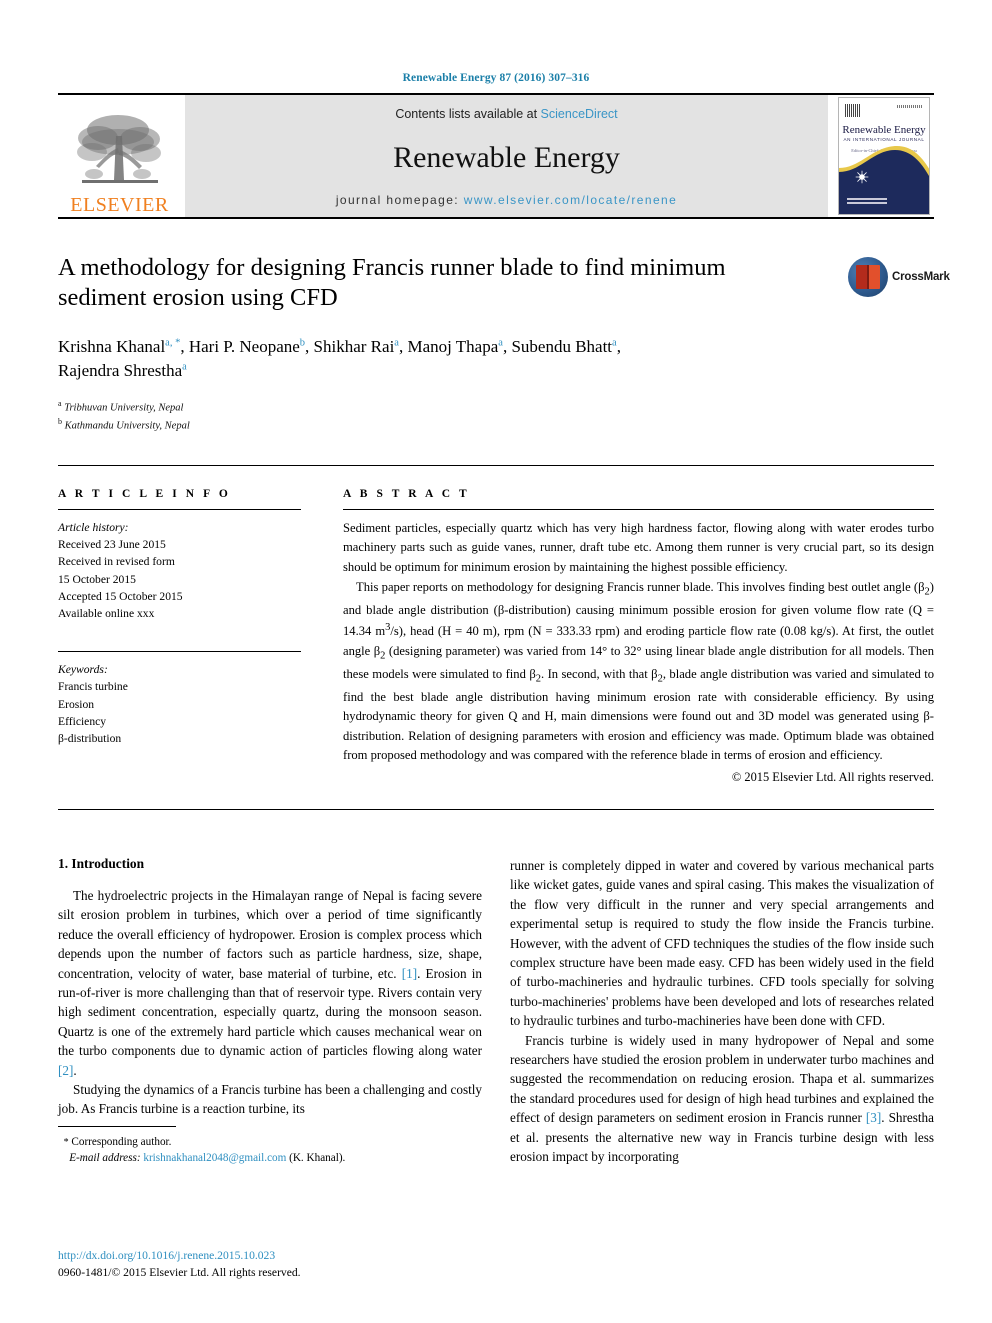 This screenshot has height=1323, width=992. Describe the element at coordinates (452, 346) in the screenshot. I see `author-name-4: Manoj Thapa` at that location.